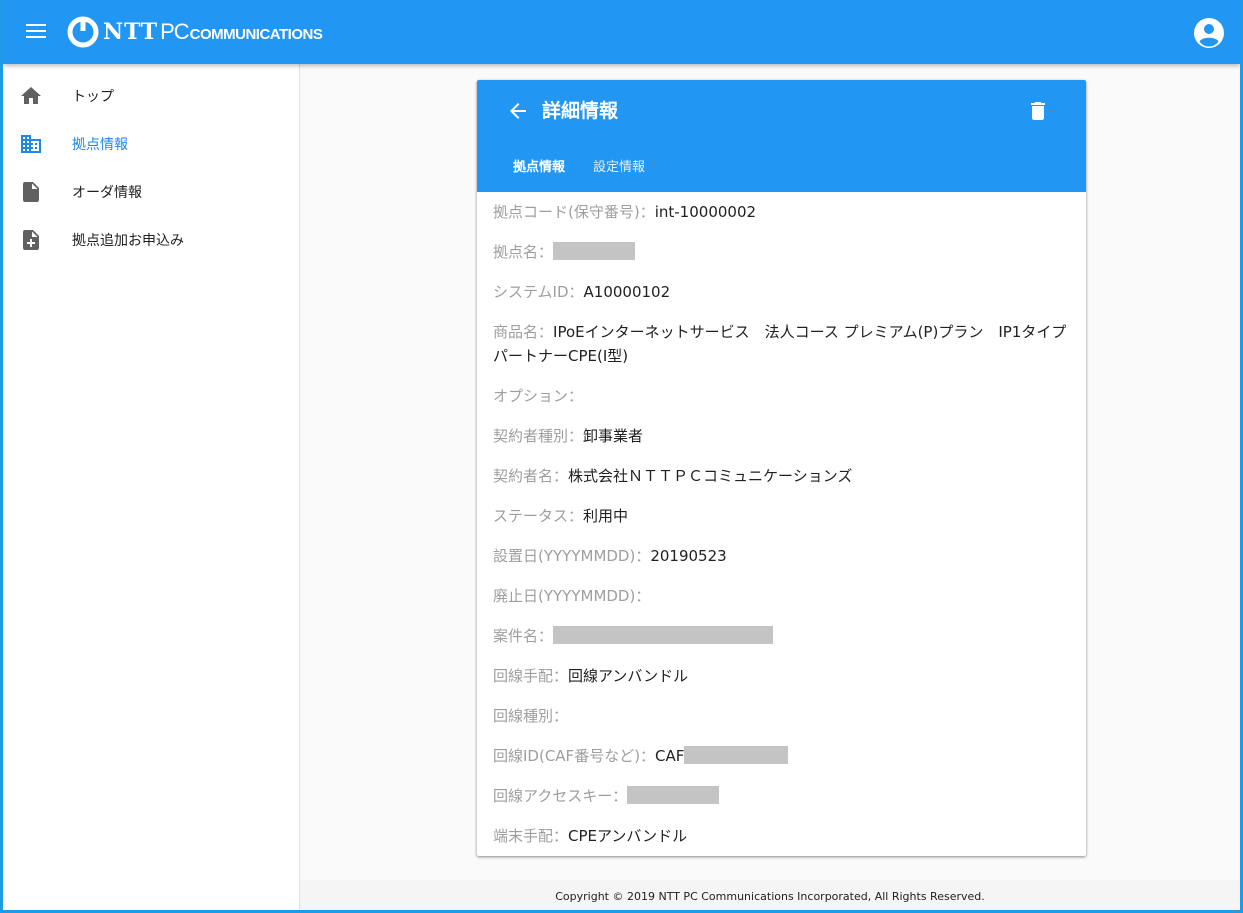 This screenshot has width=1243, height=913. What do you see at coordinates (151, 192) in the screenshot?
I see `sidebar-item-order-info: オーダ情報` at bounding box center [151, 192].